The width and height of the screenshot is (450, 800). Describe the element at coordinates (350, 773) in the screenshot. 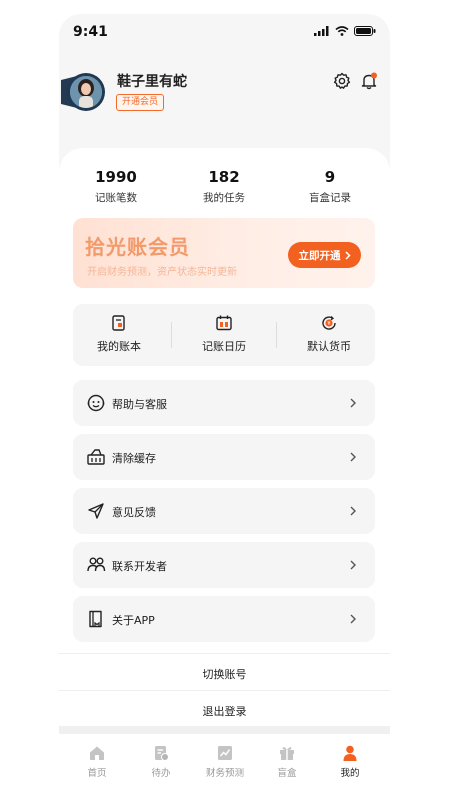

I see `tab-label: 我的` at that location.